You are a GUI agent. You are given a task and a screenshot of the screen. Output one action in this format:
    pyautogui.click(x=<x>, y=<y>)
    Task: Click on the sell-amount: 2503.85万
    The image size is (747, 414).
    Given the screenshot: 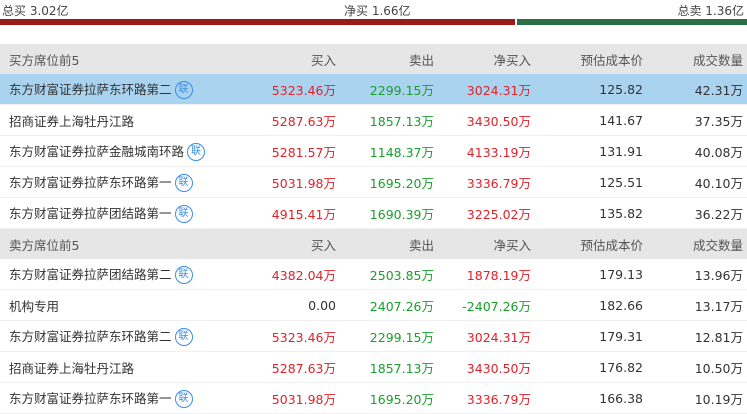 What is the action you would take?
    pyautogui.click(x=389, y=274)
    